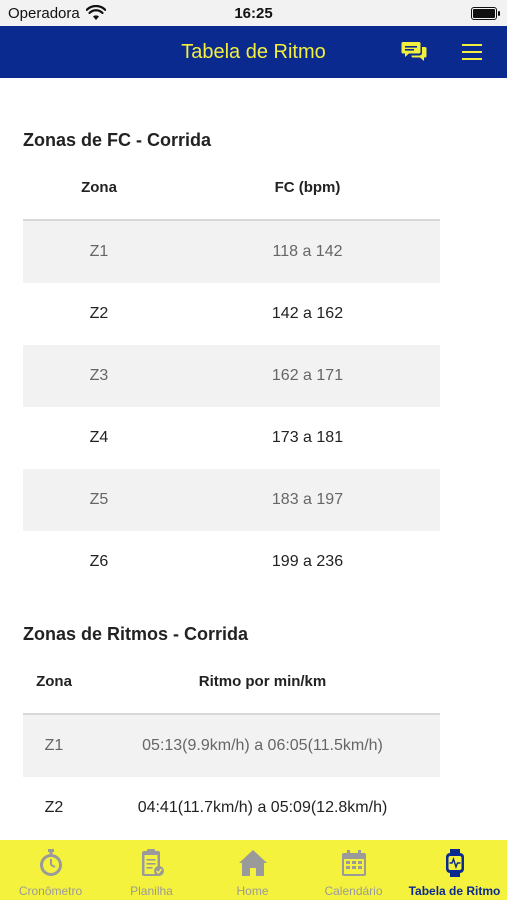  I want to click on page-title: Tabela de Ritmo, so click(253, 52).